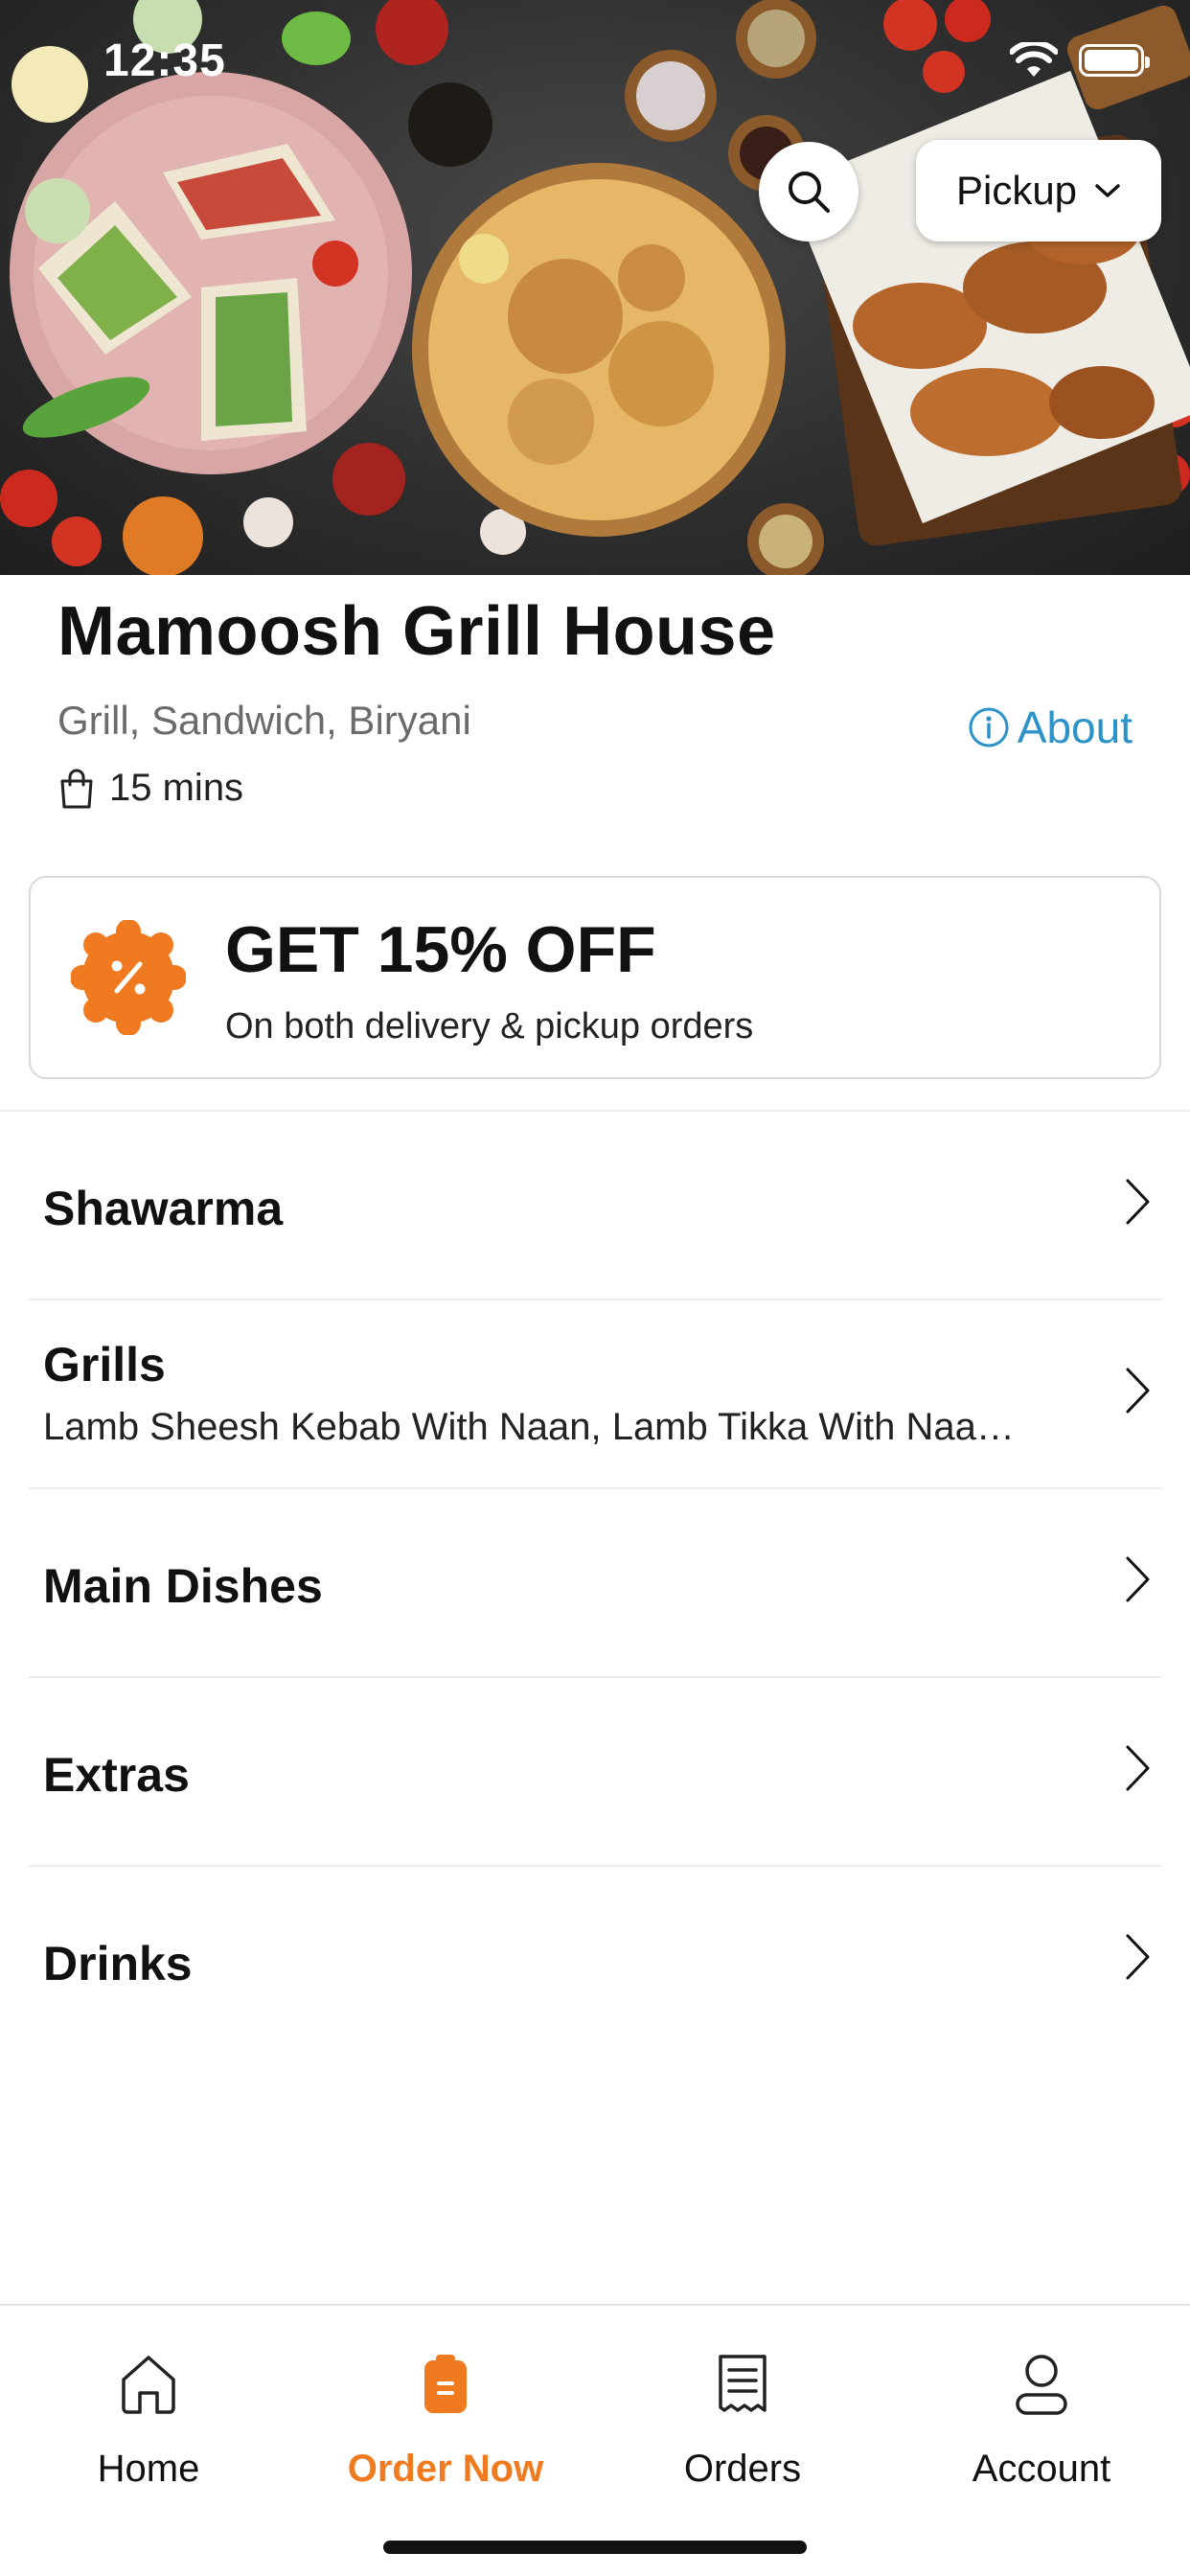  I want to click on home-icon, so click(148, 2385).